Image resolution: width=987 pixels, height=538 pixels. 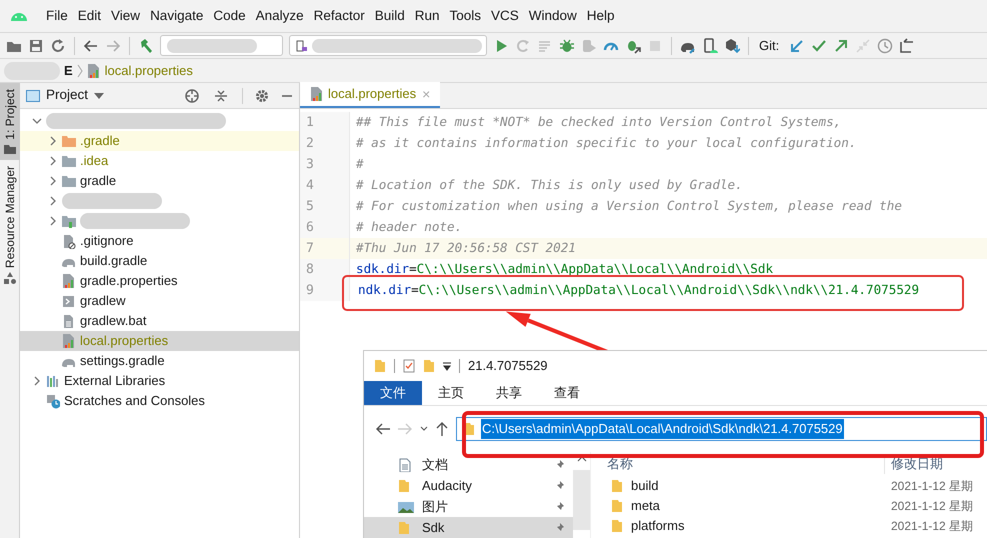 I want to click on collapse-icon, so click(x=221, y=95).